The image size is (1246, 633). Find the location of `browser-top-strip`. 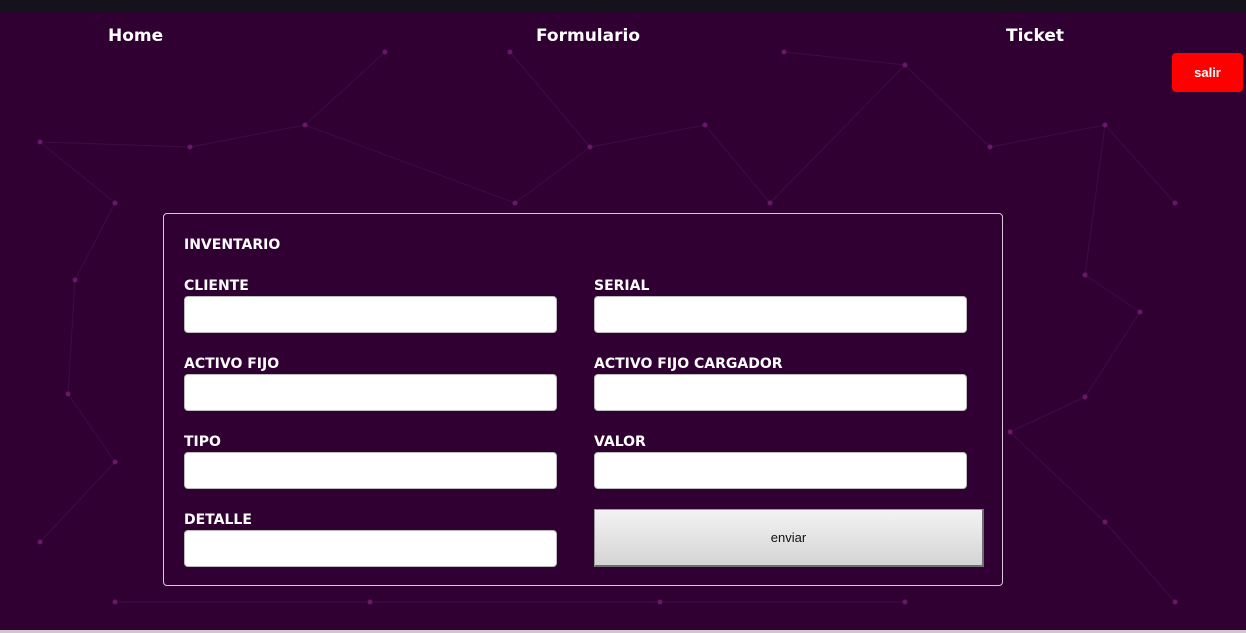

browser-top-strip is located at coordinates (623, 6).